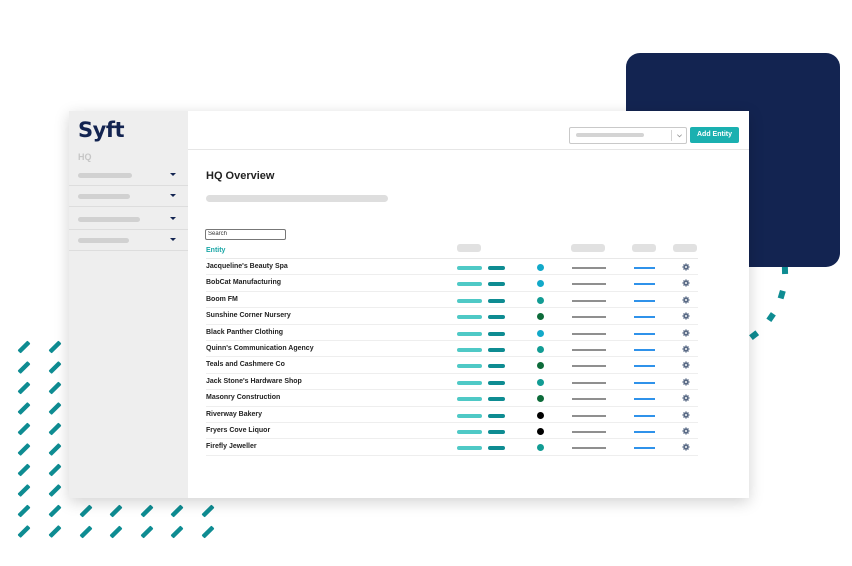 The width and height of the screenshot is (852, 566). I want to click on column-header-placeholder, so click(685, 248).